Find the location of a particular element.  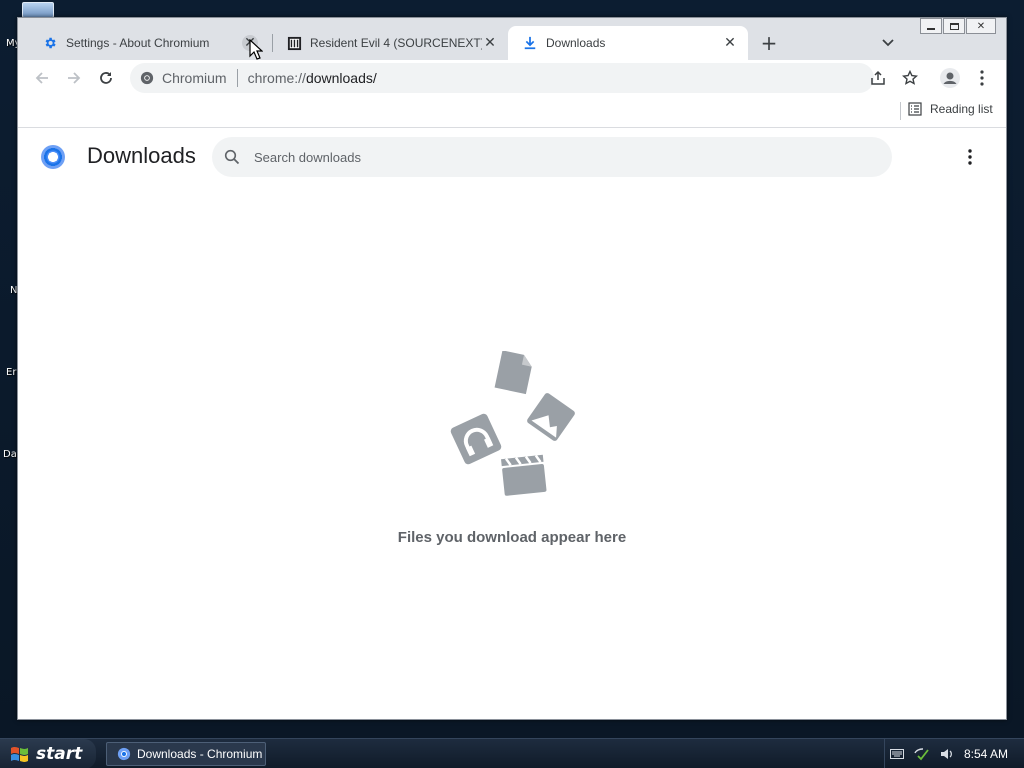

image-icon is located at coordinates (551, 417).